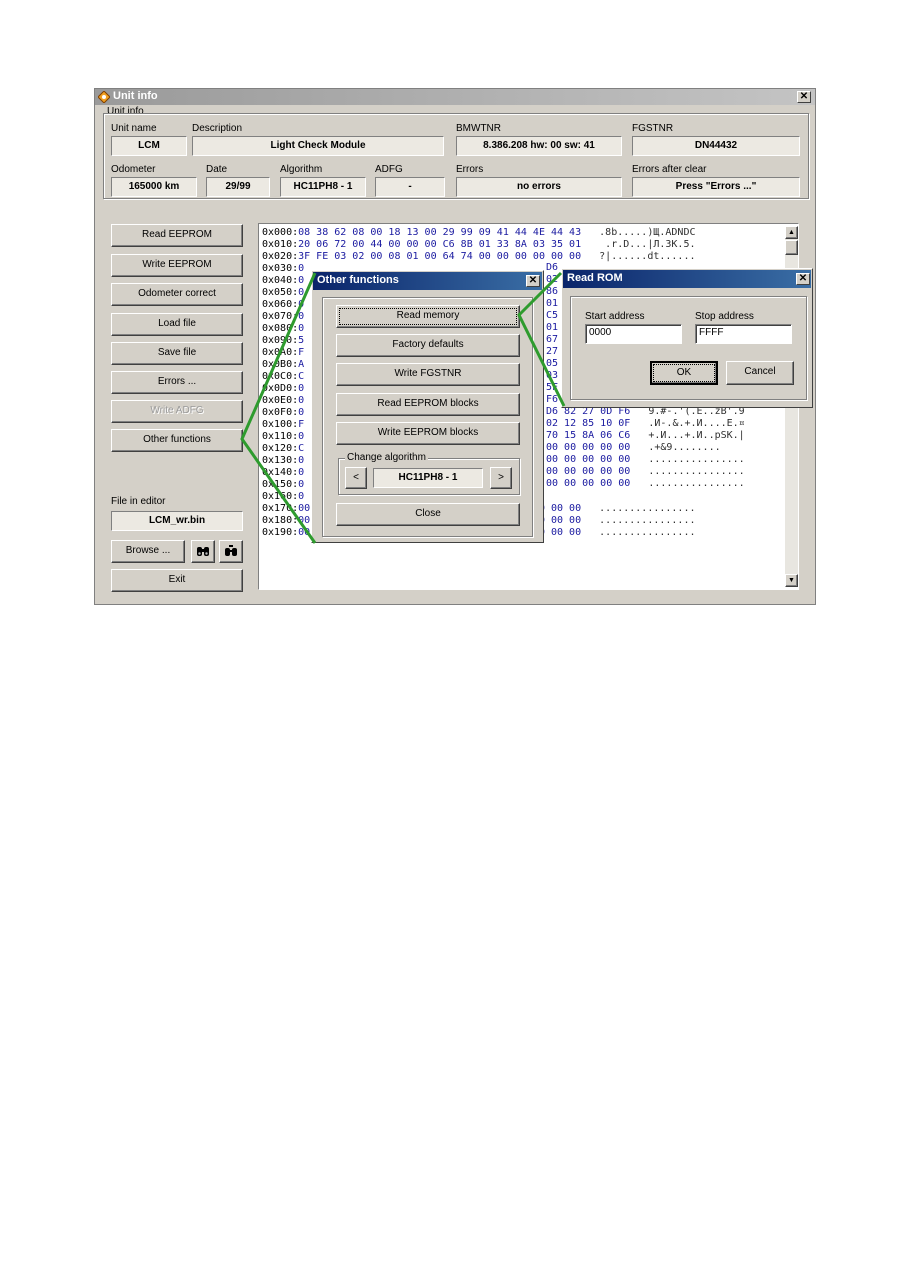 The height and width of the screenshot is (1286, 909). What do you see at coordinates (389, 169) in the screenshot?
I see `adfg-label: ADFG` at bounding box center [389, 169].